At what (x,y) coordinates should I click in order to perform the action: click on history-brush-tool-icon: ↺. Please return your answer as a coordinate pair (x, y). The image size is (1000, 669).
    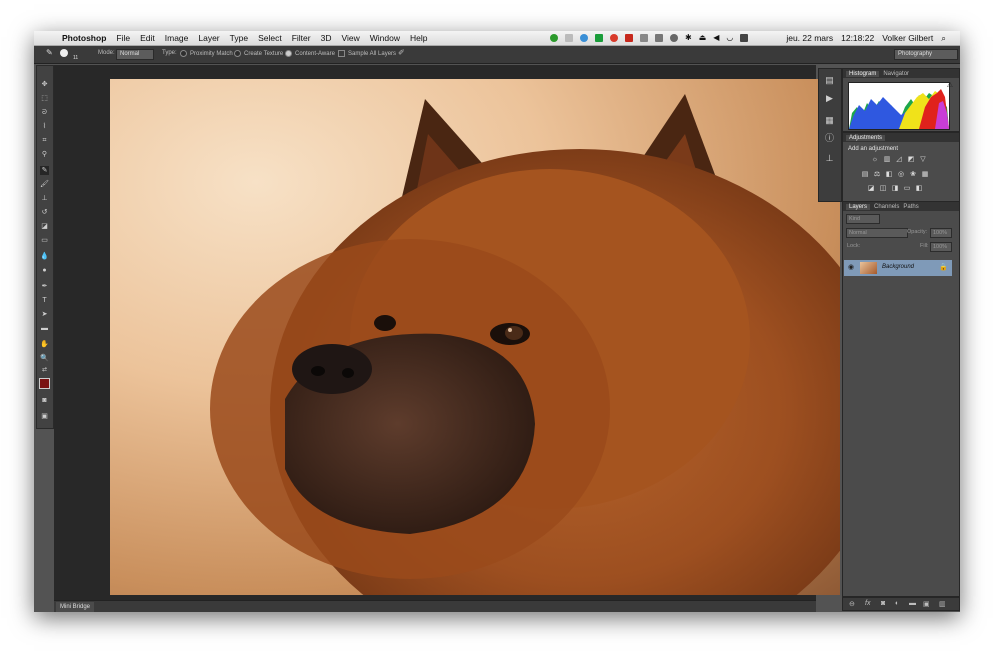
    Looking at the image, I should click on (44, 212).